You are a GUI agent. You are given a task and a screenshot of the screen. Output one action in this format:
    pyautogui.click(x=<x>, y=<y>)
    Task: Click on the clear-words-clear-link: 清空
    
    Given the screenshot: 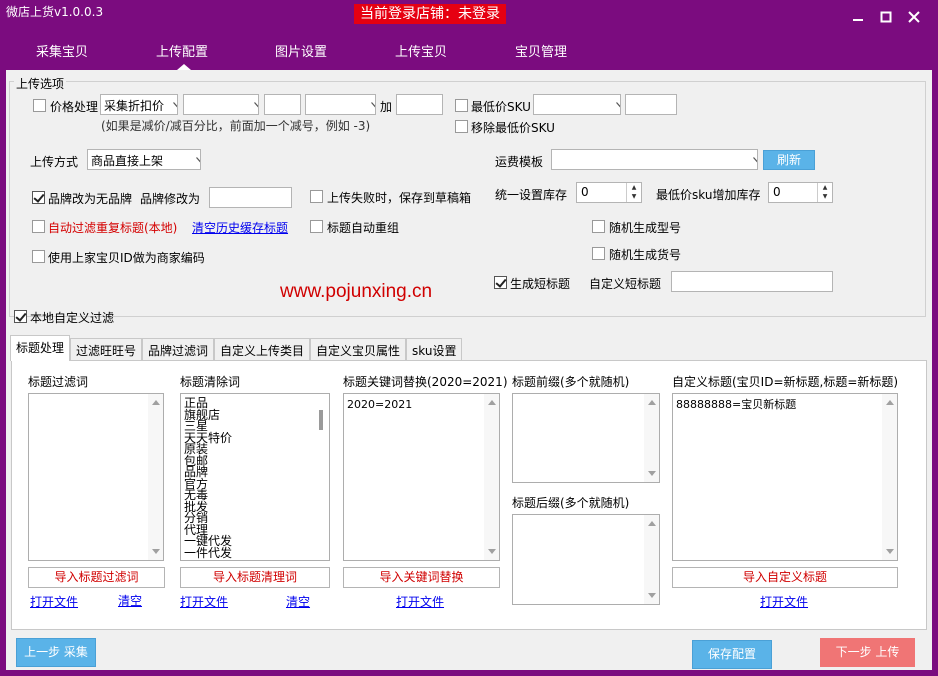 What is the action you would take?
    pyautogui.click(x=298, y=601)
    